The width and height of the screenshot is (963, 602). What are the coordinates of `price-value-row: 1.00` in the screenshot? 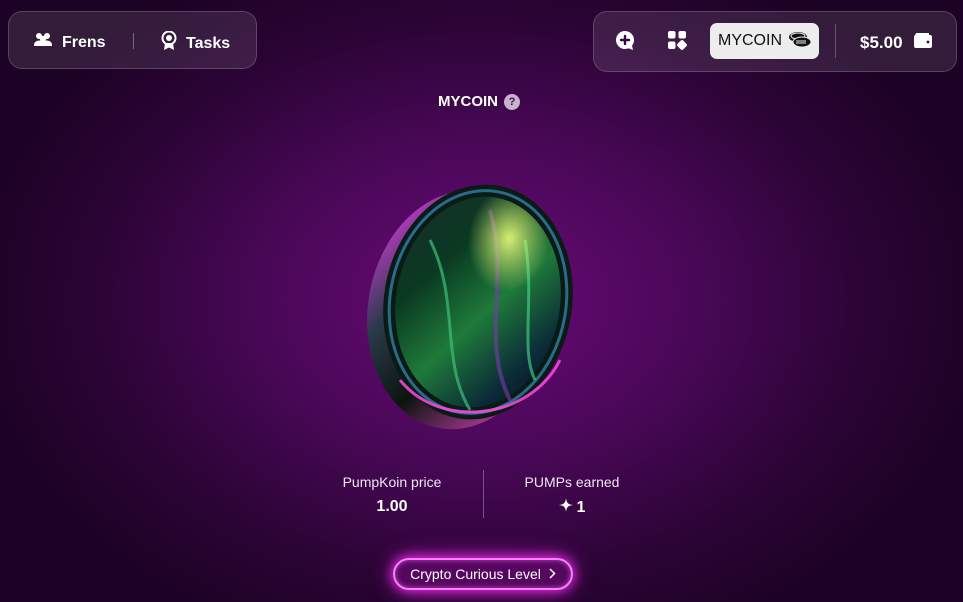 It's located at (392, 507).